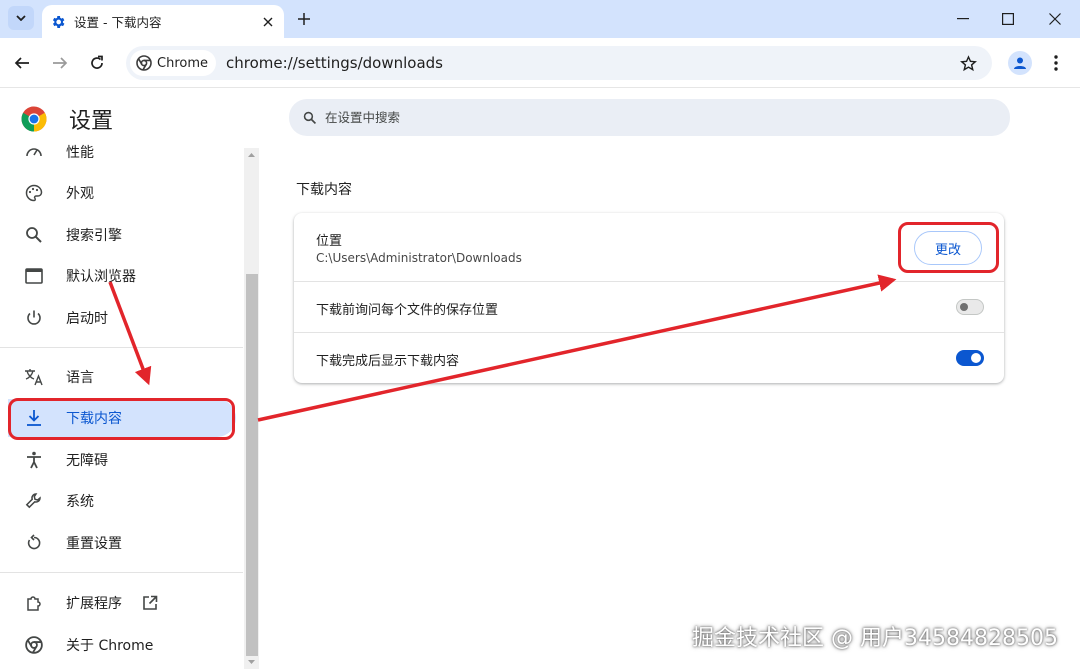 Image resolution: width=1080 pixels, height=669 pixels. Describe the element at coordinates (34, 318) in the screenshot. I see `power-icon` at that location.